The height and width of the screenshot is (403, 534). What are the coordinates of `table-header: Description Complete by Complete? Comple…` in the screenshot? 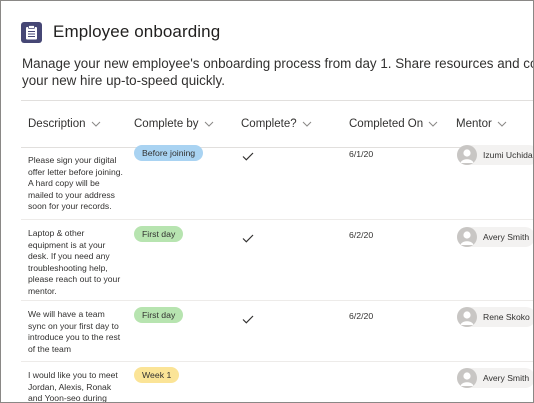 It's located at (277, 124).